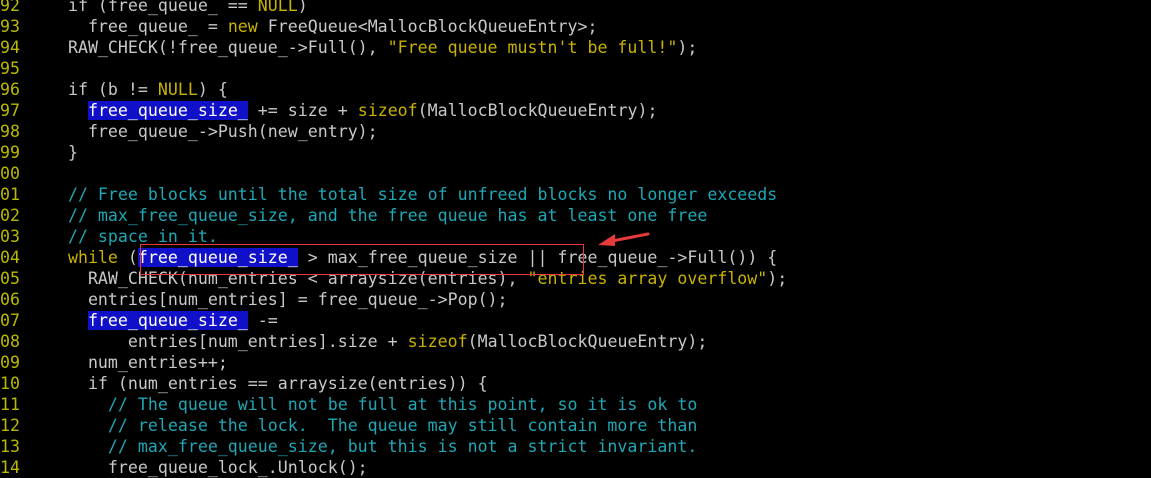 The width and height of the screenshot is (1151, 478). What do you see at coordinates (10, 131) in the screenshot?
I see `line-number: 98` at bounding box center [10, 131].